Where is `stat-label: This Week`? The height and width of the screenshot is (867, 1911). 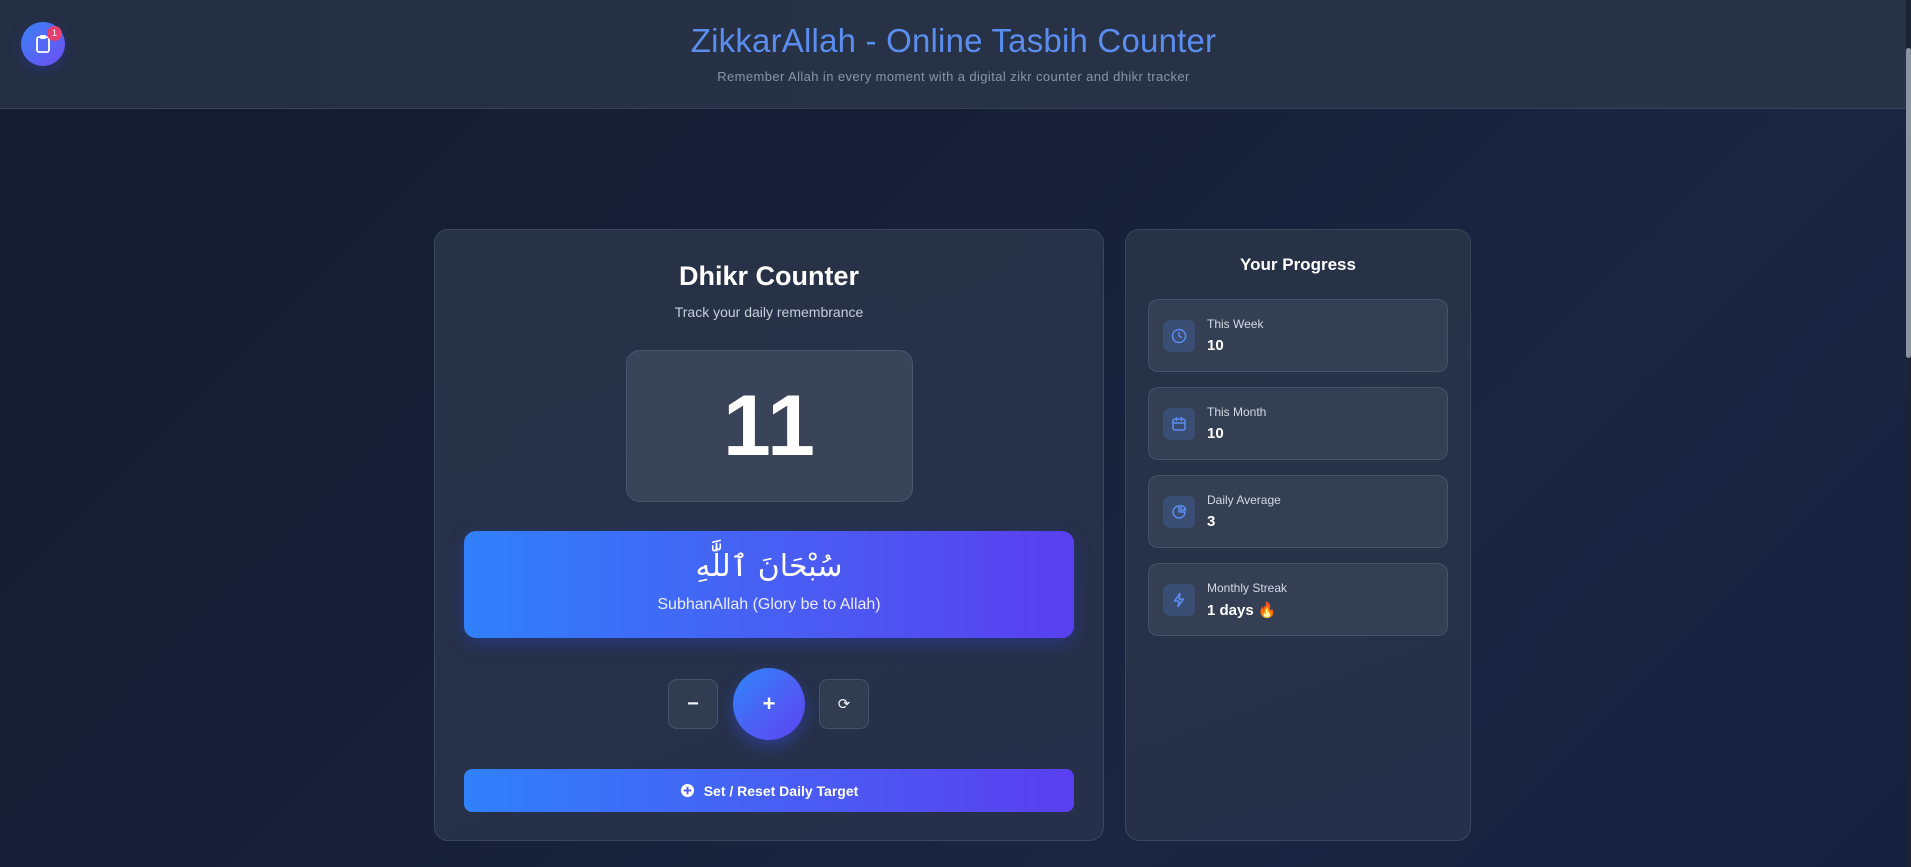 stat-label: This Week is located at coordinates (1235, 324).